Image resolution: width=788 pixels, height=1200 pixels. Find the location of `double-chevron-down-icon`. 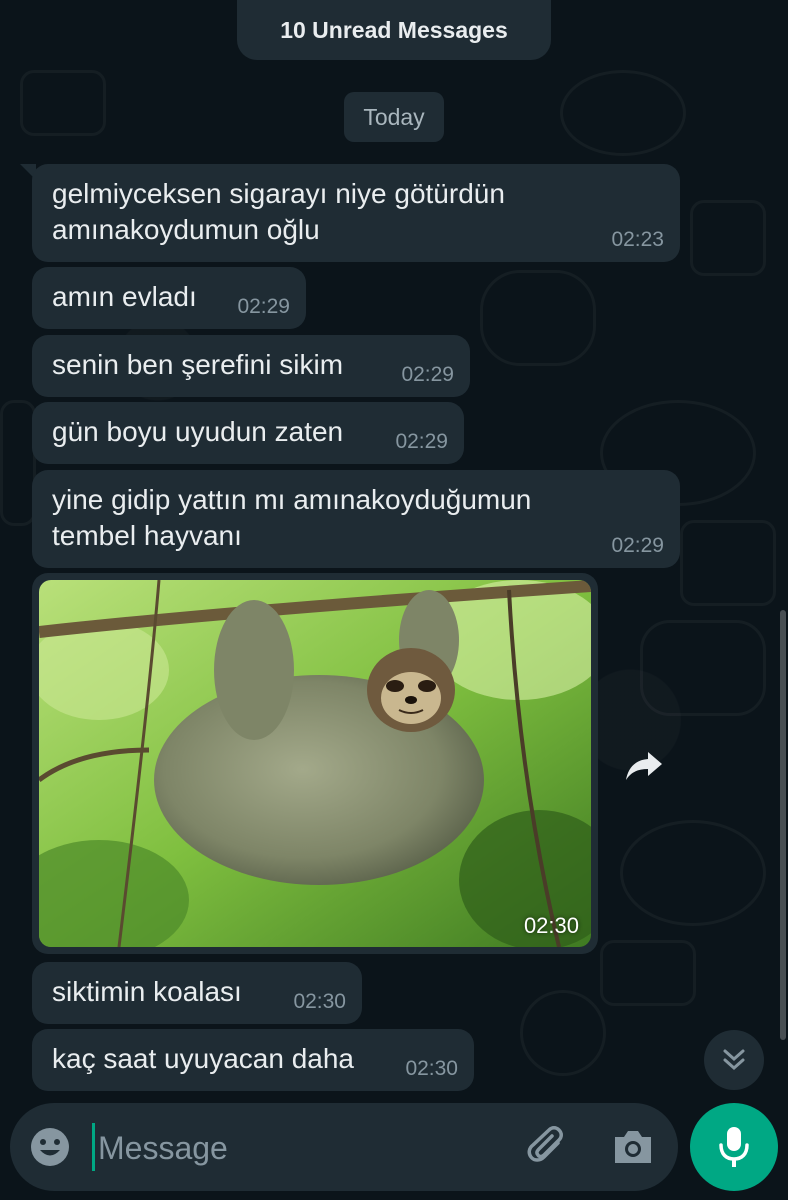

double-chevron-down-icon is located at coordinates (734, 1060).